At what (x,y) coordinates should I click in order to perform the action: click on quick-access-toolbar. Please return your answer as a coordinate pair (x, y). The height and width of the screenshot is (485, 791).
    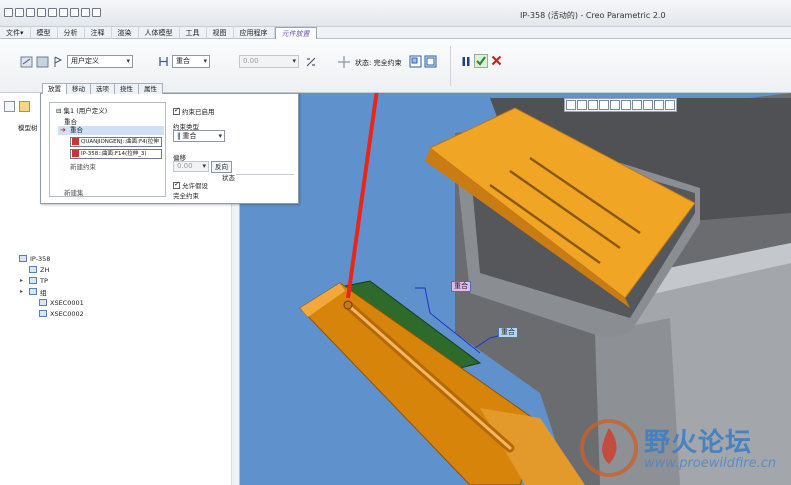
    Looking at the image, I should click on (52, 12).